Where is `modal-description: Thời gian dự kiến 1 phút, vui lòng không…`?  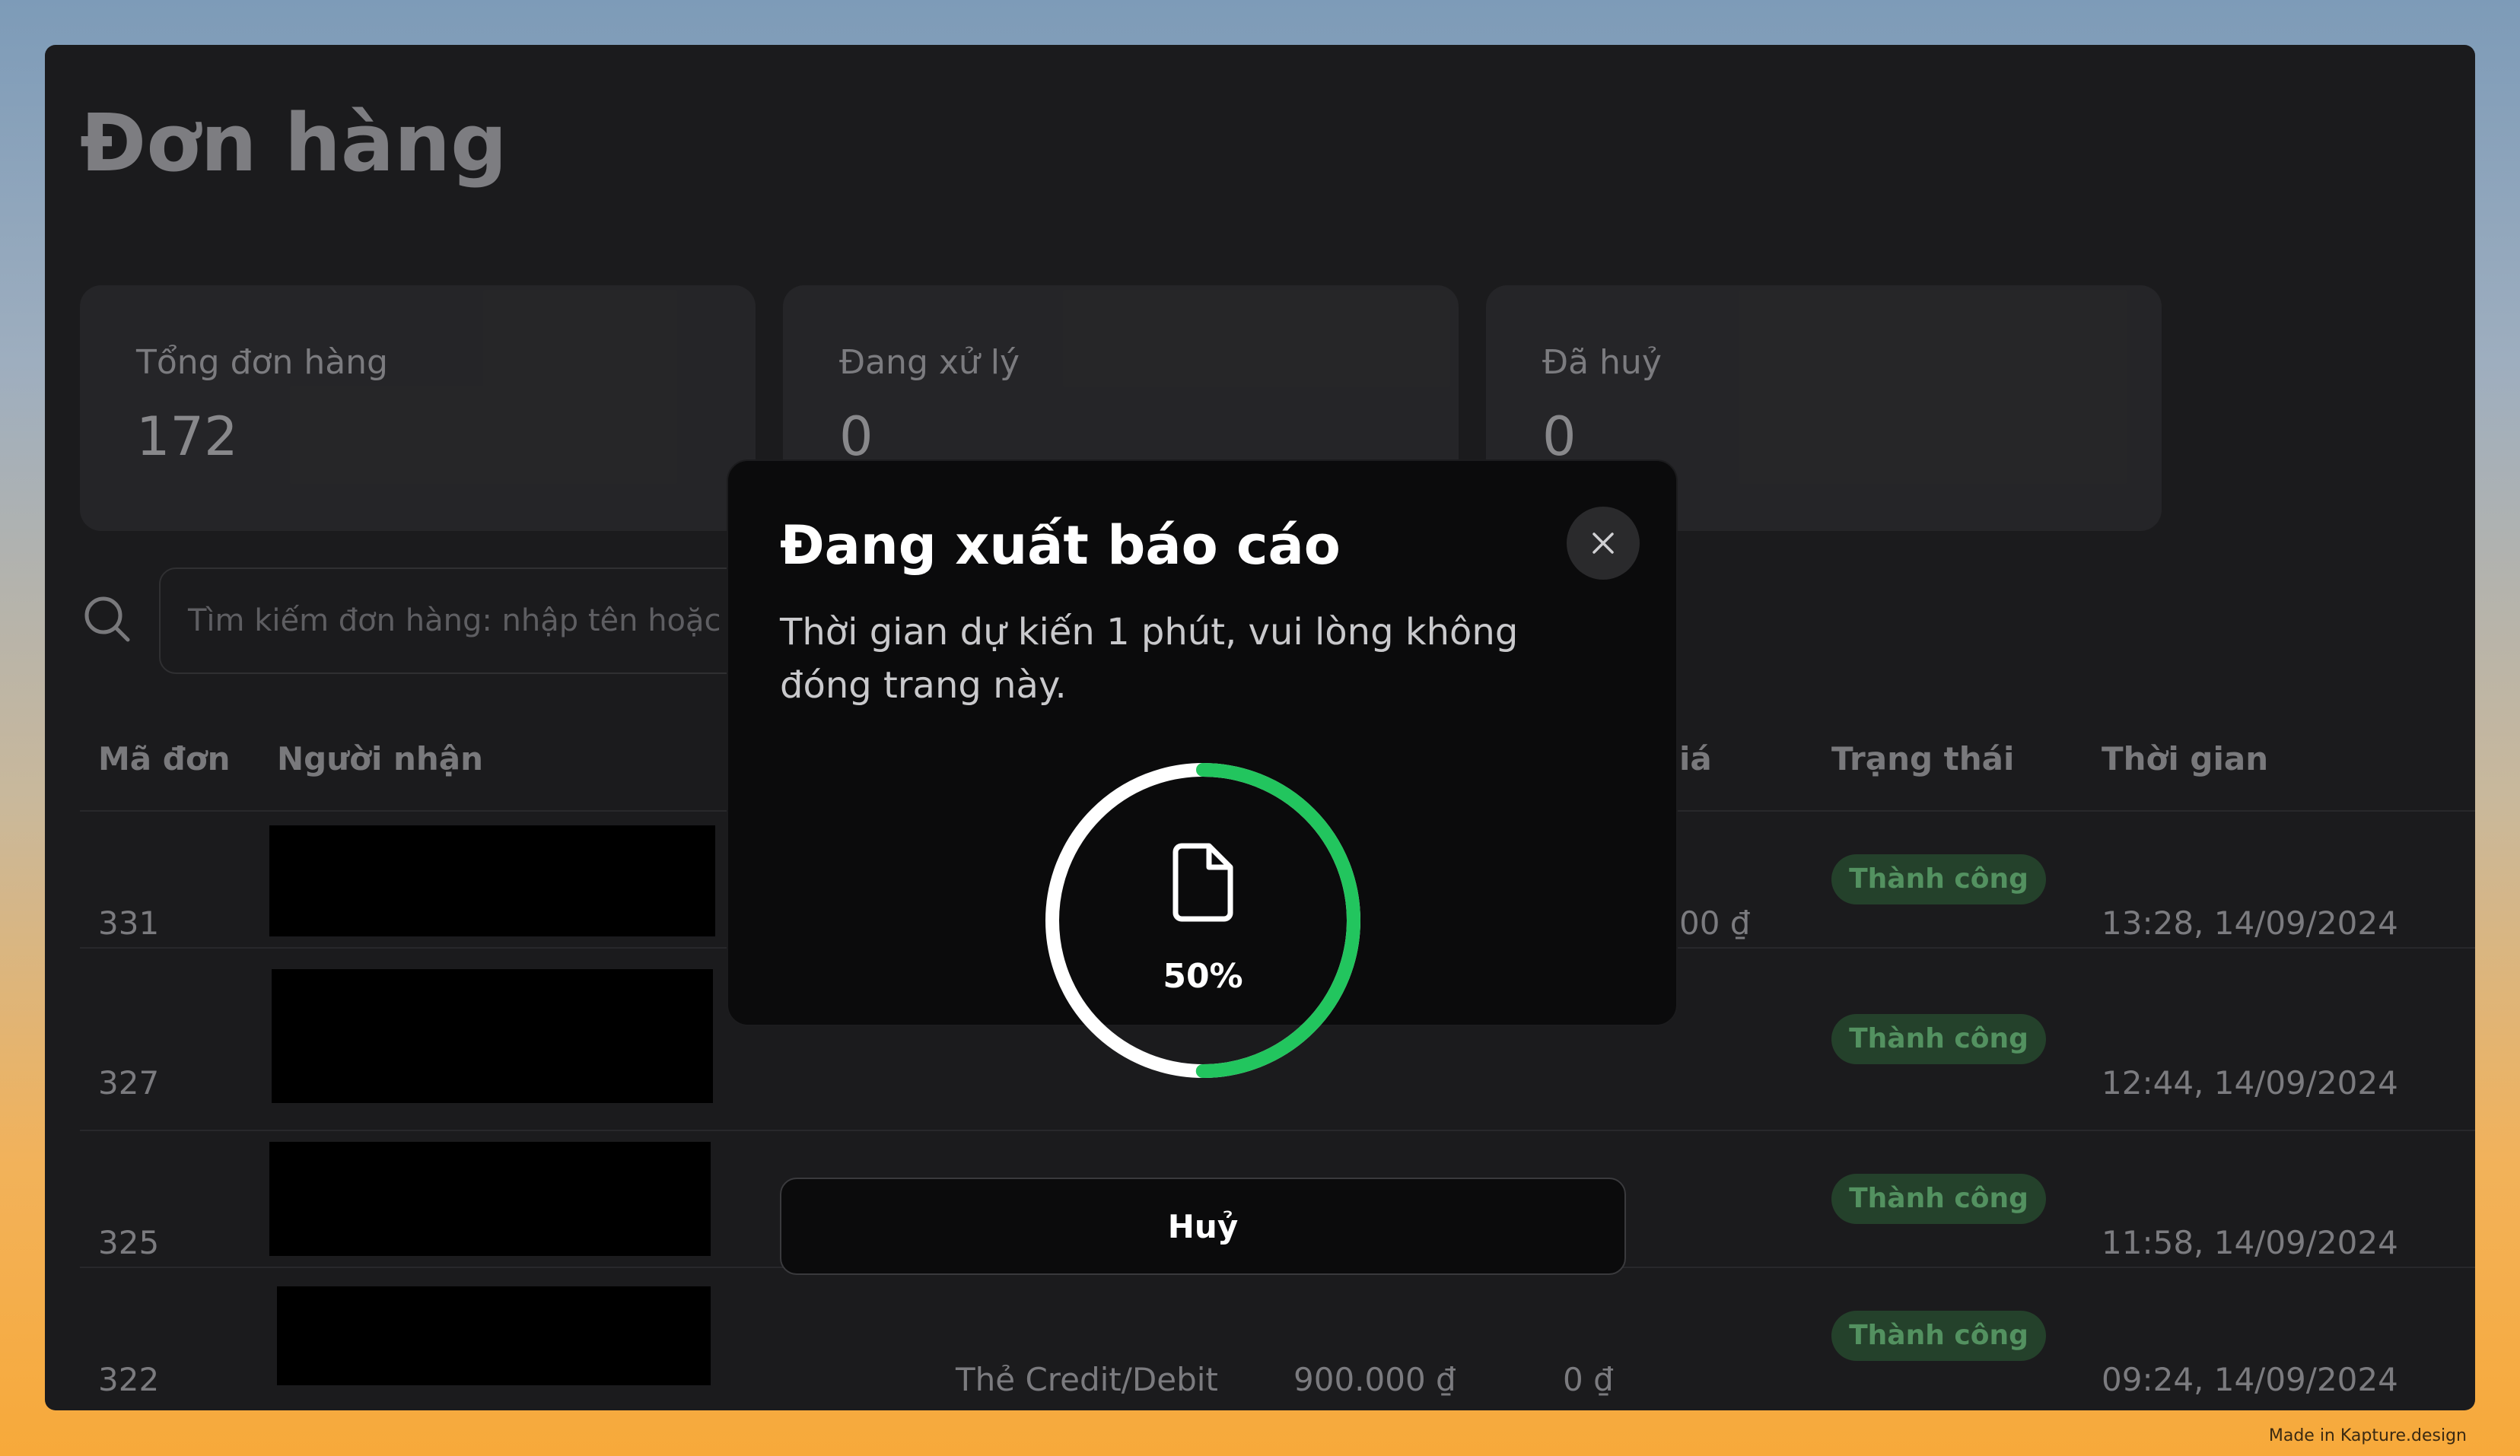
modal-description: Thời gian dự kiến 1 phút, vui lòng không… is located at coordinates (1149, 659).